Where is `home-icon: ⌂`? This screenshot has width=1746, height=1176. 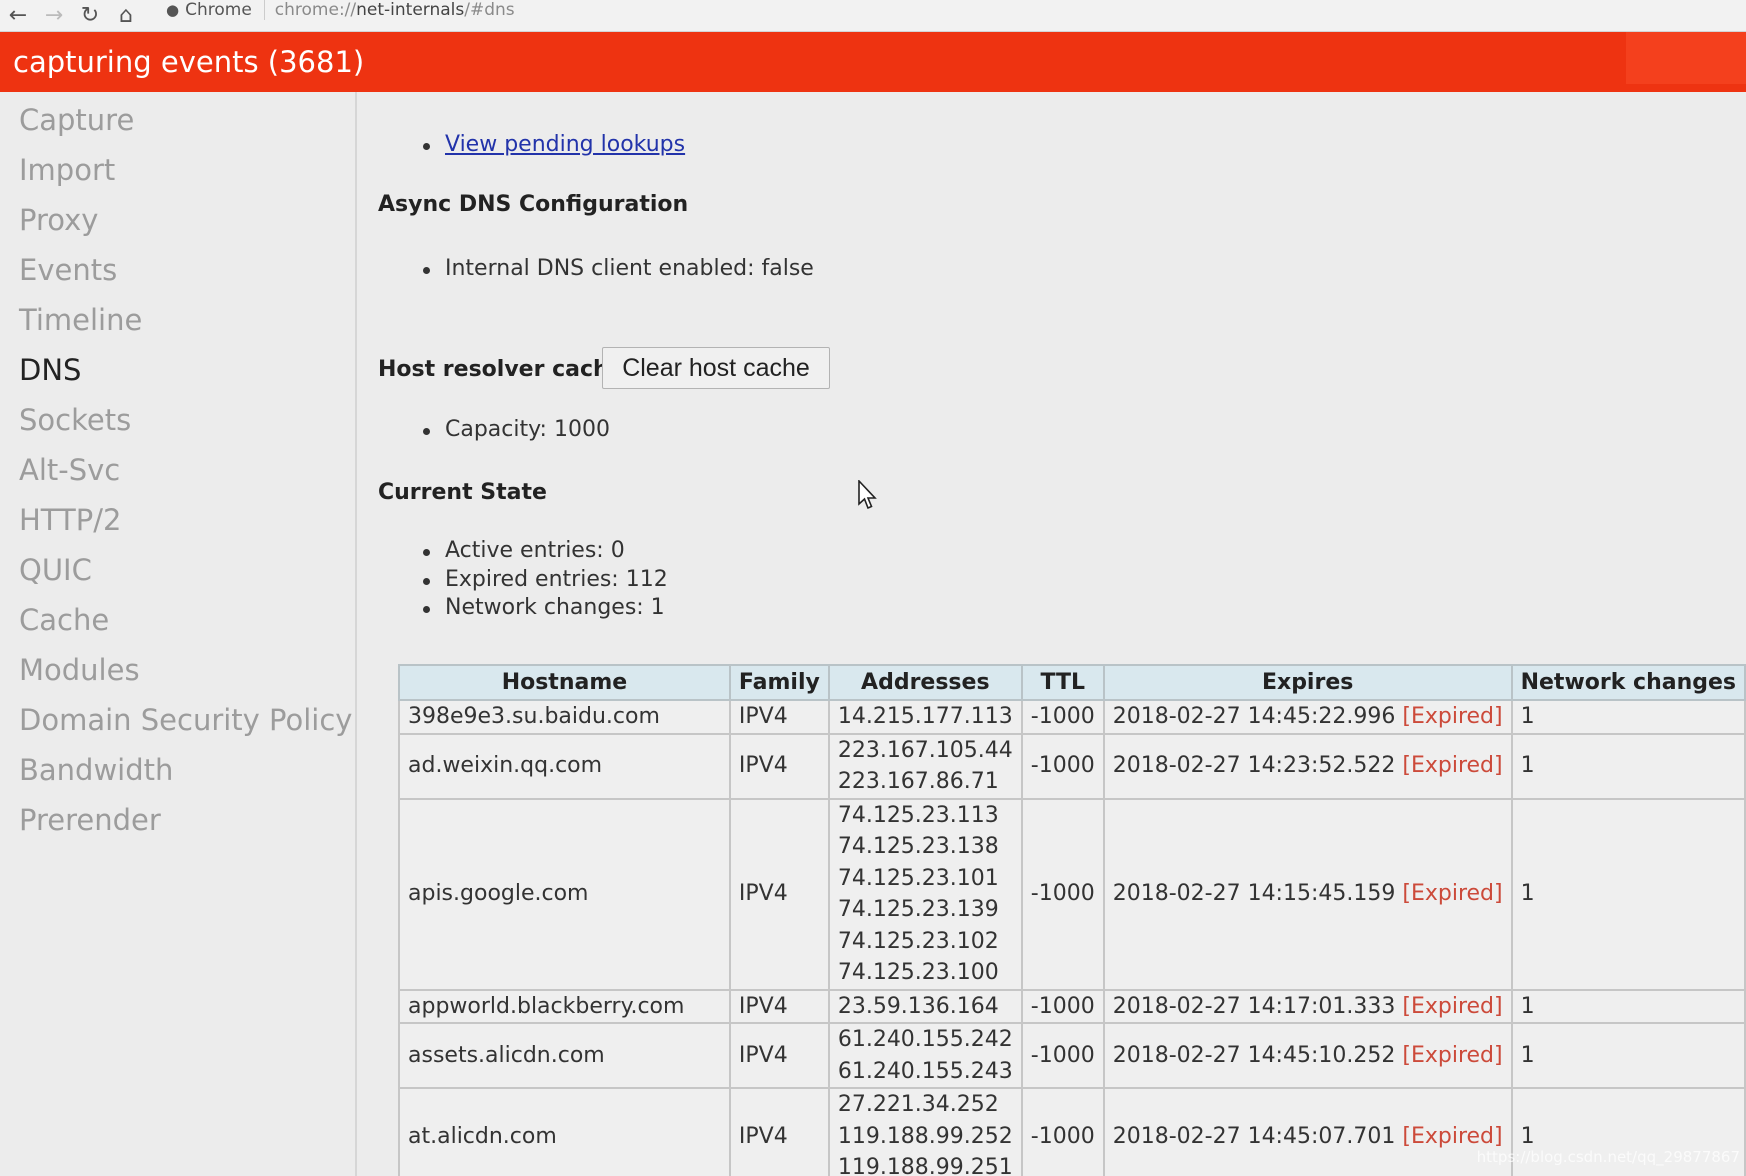
home-icon: ⌂ is located at coordinates (126, 16).